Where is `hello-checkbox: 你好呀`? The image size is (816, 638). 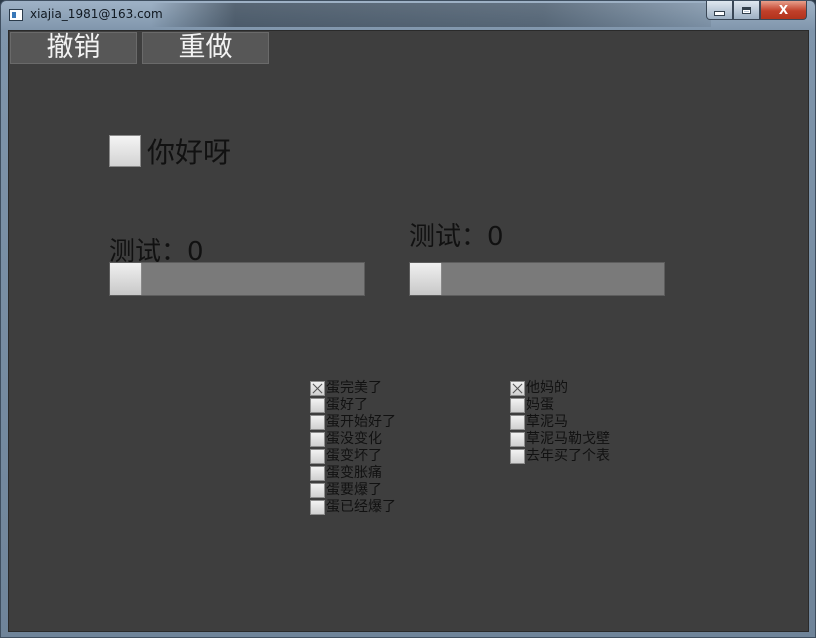 hello-checkbox: 你好呀 is located at coordinates (170, 151).